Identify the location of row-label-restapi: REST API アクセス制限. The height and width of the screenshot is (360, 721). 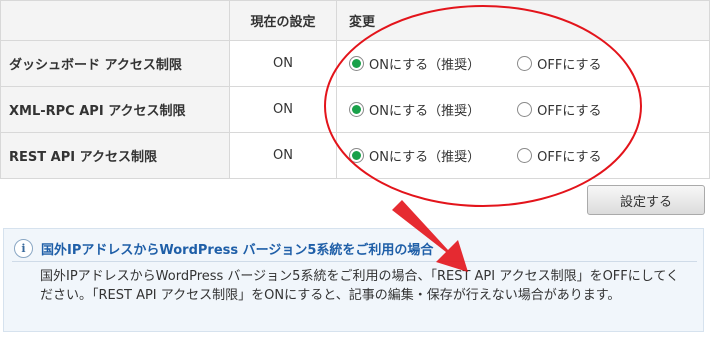
(115, 155).